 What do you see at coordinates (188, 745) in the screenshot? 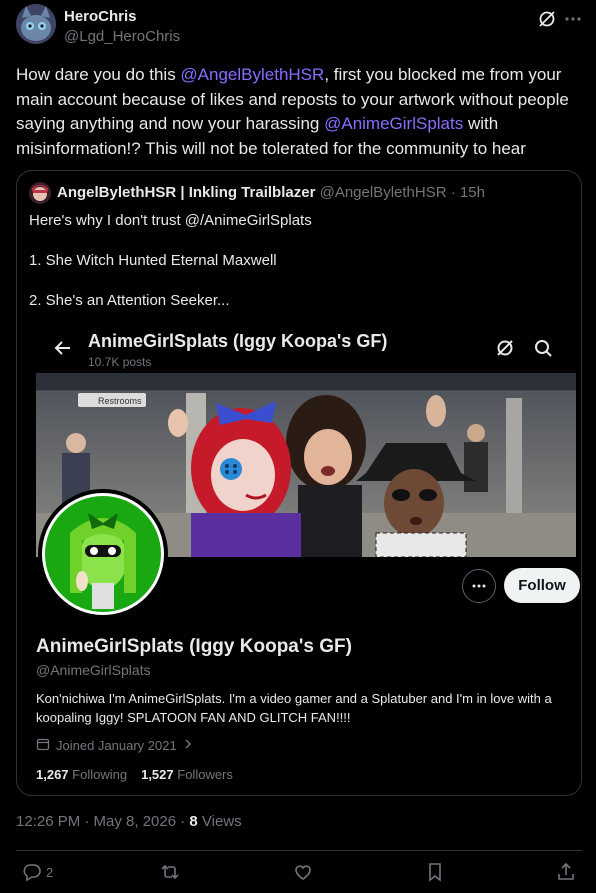
I see `chevron-right-icon` at bounding box center [188, 745].